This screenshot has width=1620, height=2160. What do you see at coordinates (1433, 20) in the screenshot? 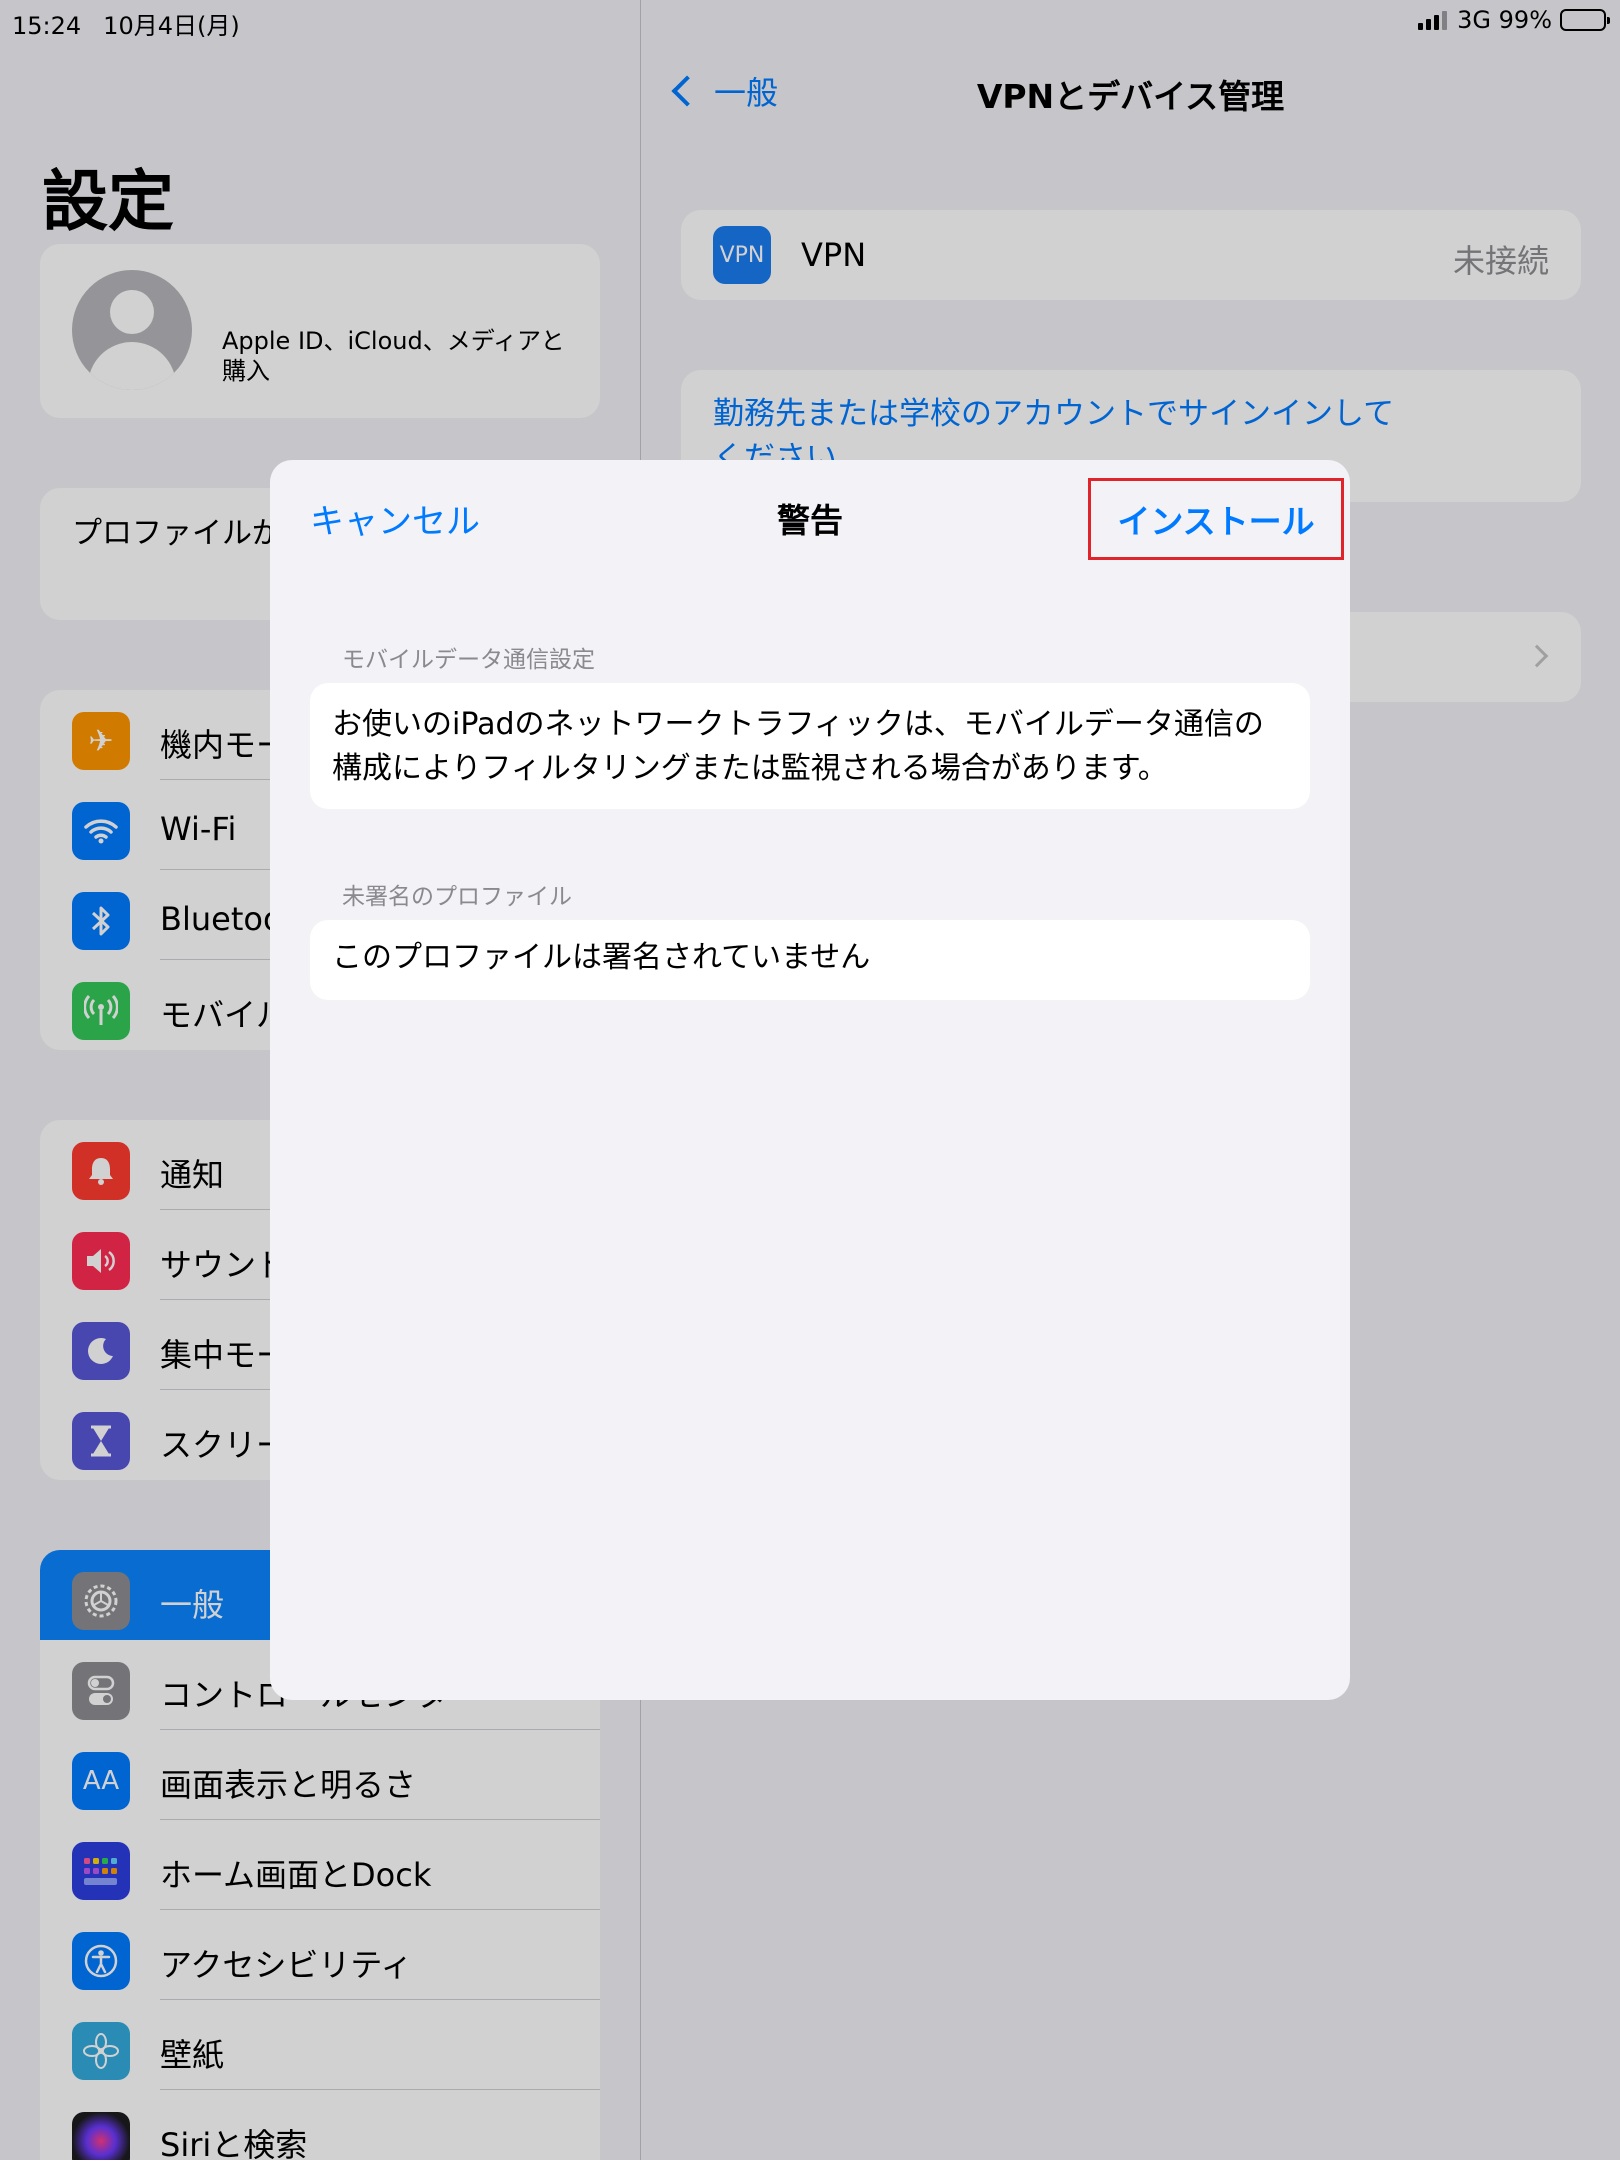
I see `cellular-signal-icon` at bounding box center [1433, 20].